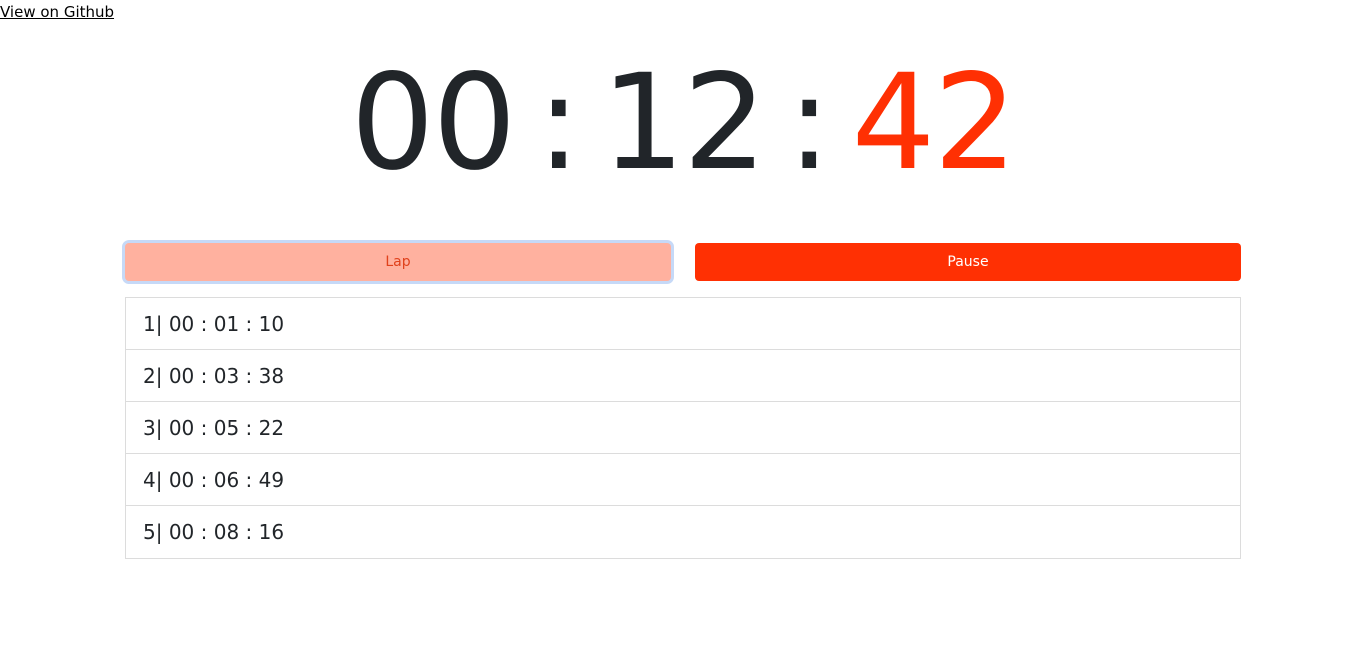  I want to click on lap-item: 3| 00 : 05 : 22, so click(683, 428).